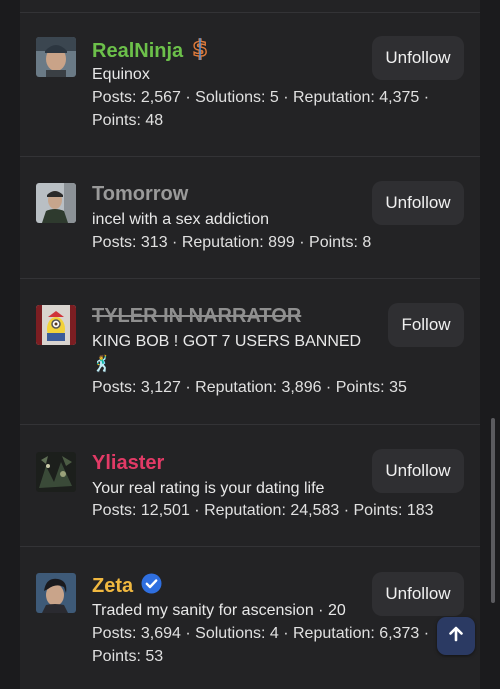  I want to click on verified-check-icon, so click(151, 586).